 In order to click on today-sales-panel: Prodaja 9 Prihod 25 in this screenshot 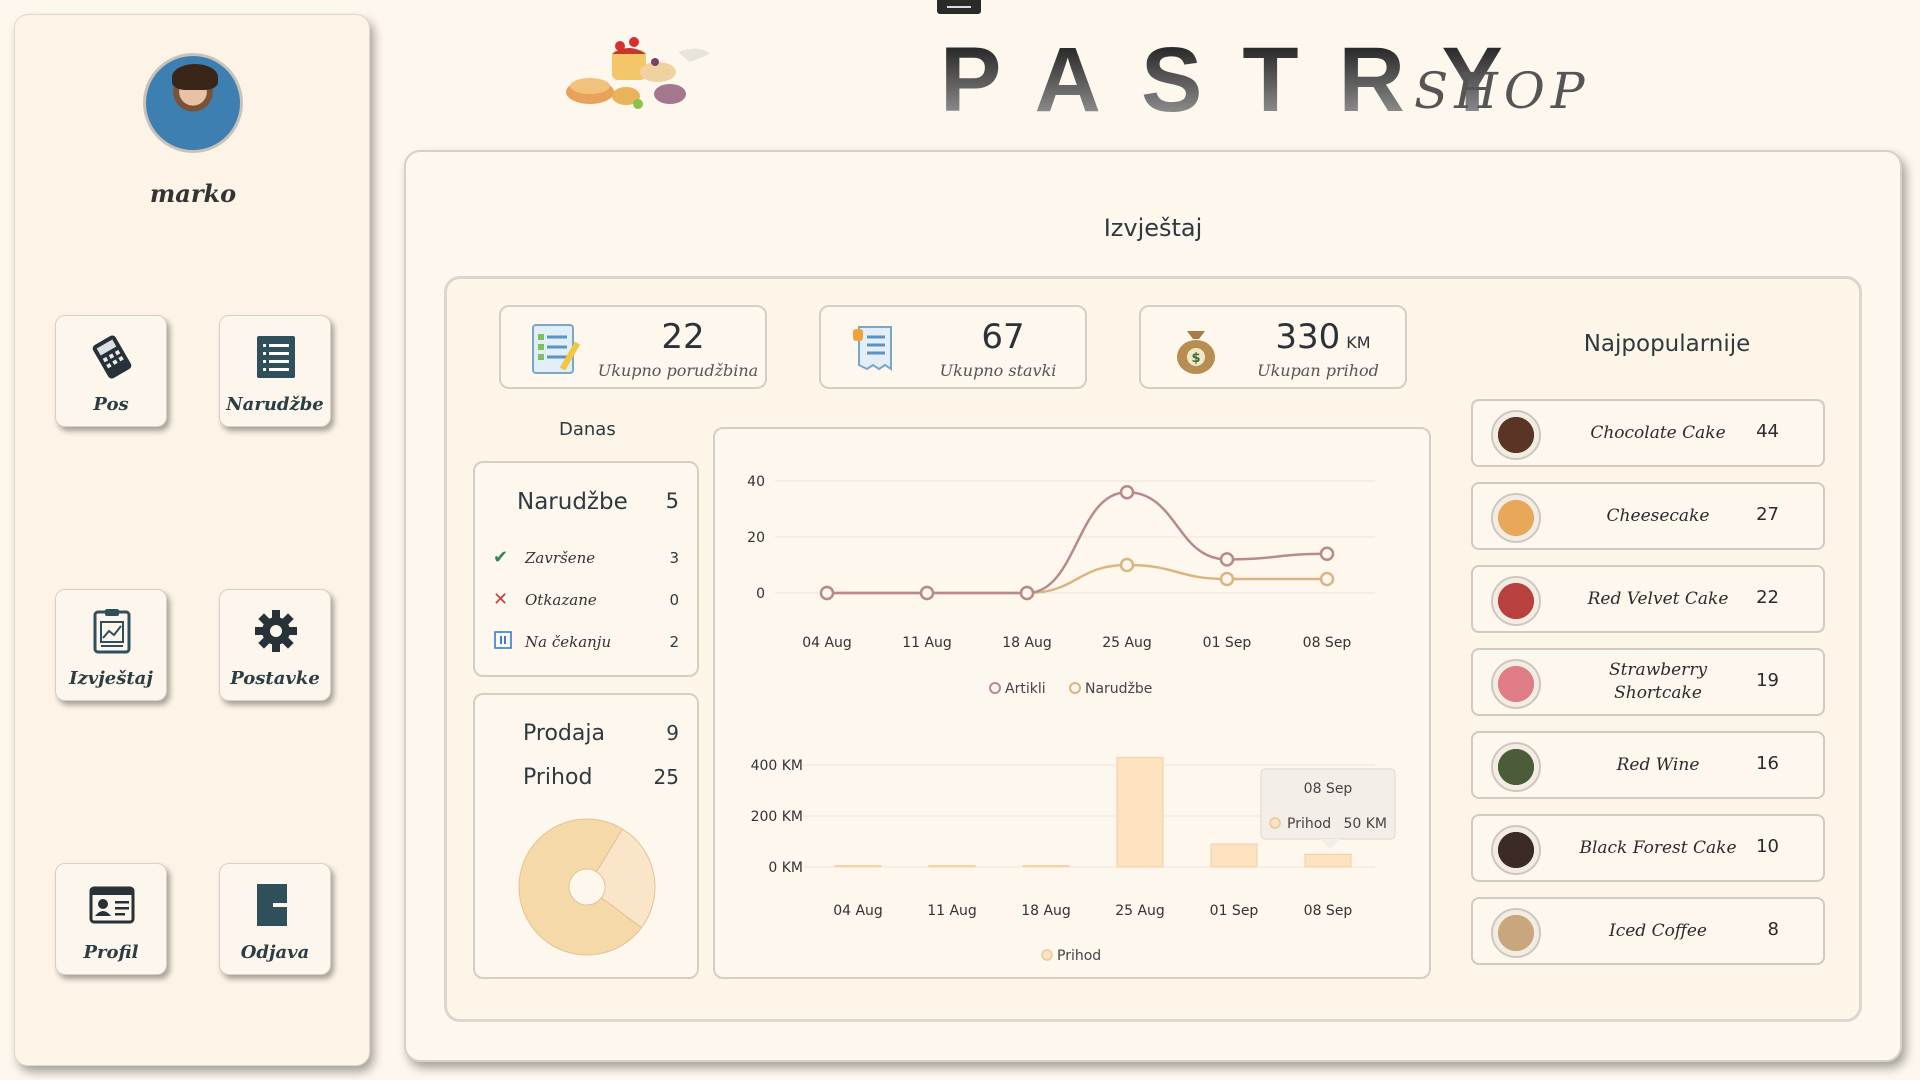, I will do `click(586, 836)`.